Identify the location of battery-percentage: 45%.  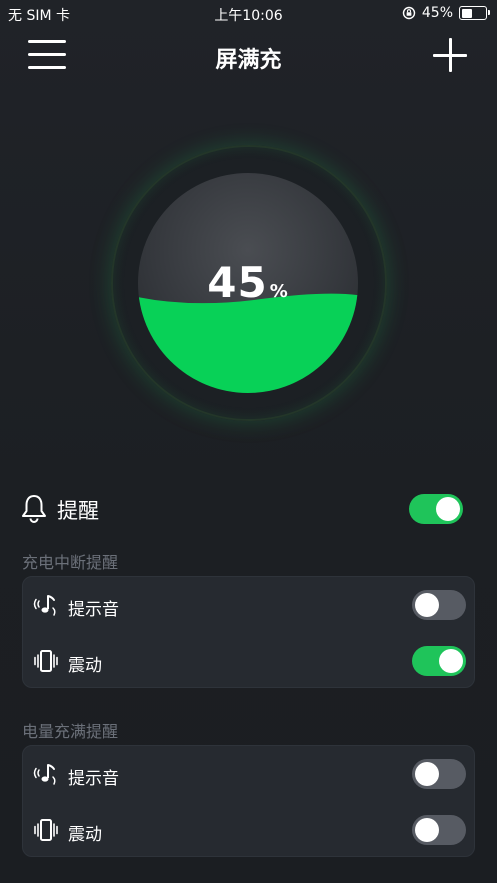
(248, 282).